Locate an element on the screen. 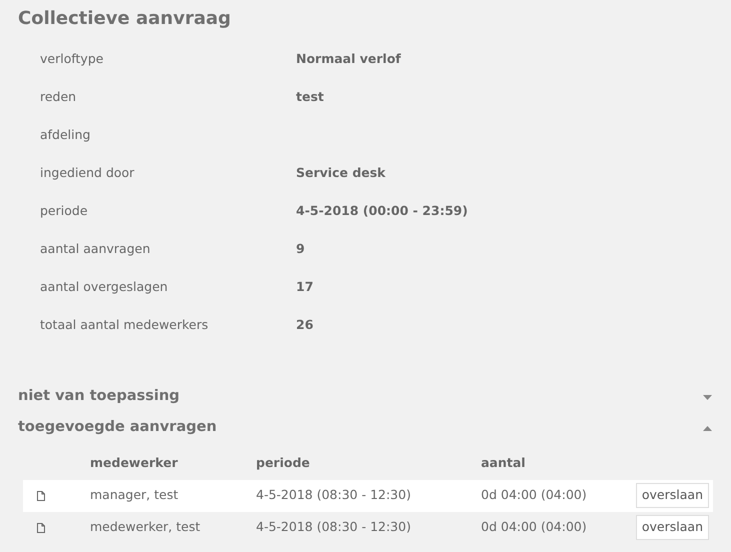  section-title: niet van toepassing is located at coordinates (99, 396).